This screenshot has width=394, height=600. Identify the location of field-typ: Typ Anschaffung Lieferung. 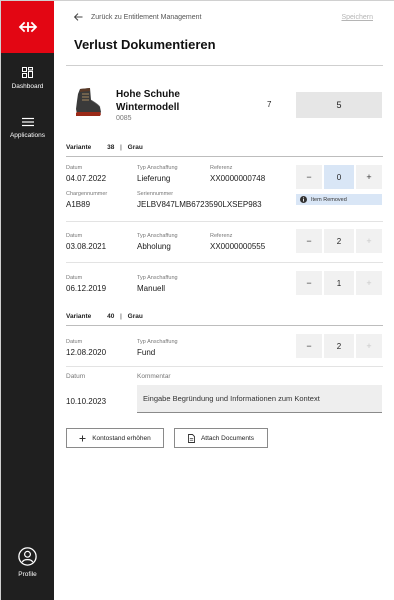
(157, 174).